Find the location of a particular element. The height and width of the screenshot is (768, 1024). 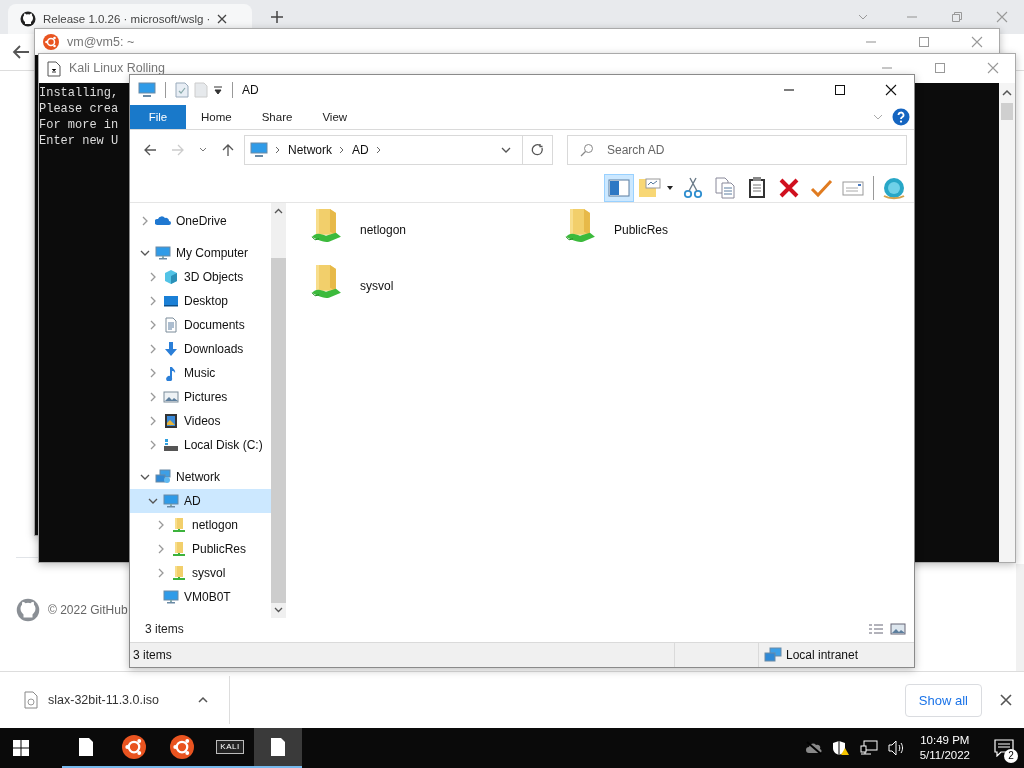

tree-item: My Computer is located at coordinates (200, 253).